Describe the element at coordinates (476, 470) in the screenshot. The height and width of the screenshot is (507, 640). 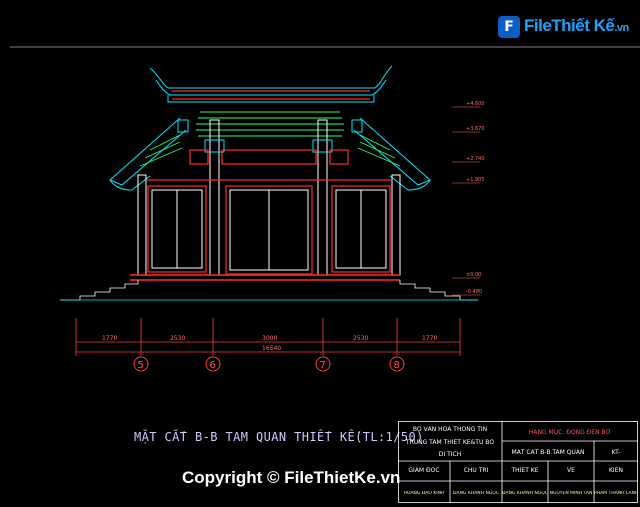
I see `tb-role-lead: CHỦ TRÌ` at that location.